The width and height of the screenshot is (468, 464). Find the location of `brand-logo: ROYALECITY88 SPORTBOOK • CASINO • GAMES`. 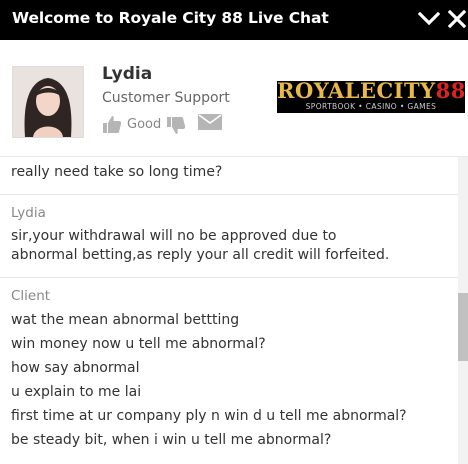

brand-logo: ROYALECITY88 SPORTBOOK • CASINO • GAMES is located at coordinates (371, 97).